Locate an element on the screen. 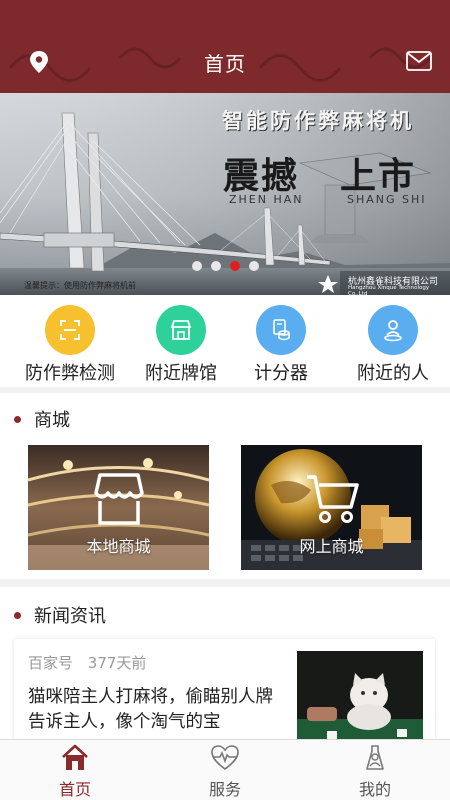  quick-actions: 防作弊检测 附近牌馆 计分器 附近的人 is located at coordinates (225, 341).